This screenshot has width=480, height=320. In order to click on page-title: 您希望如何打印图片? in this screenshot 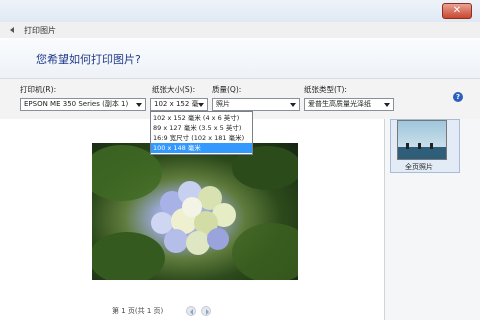, I will do `click(88, 59)`.